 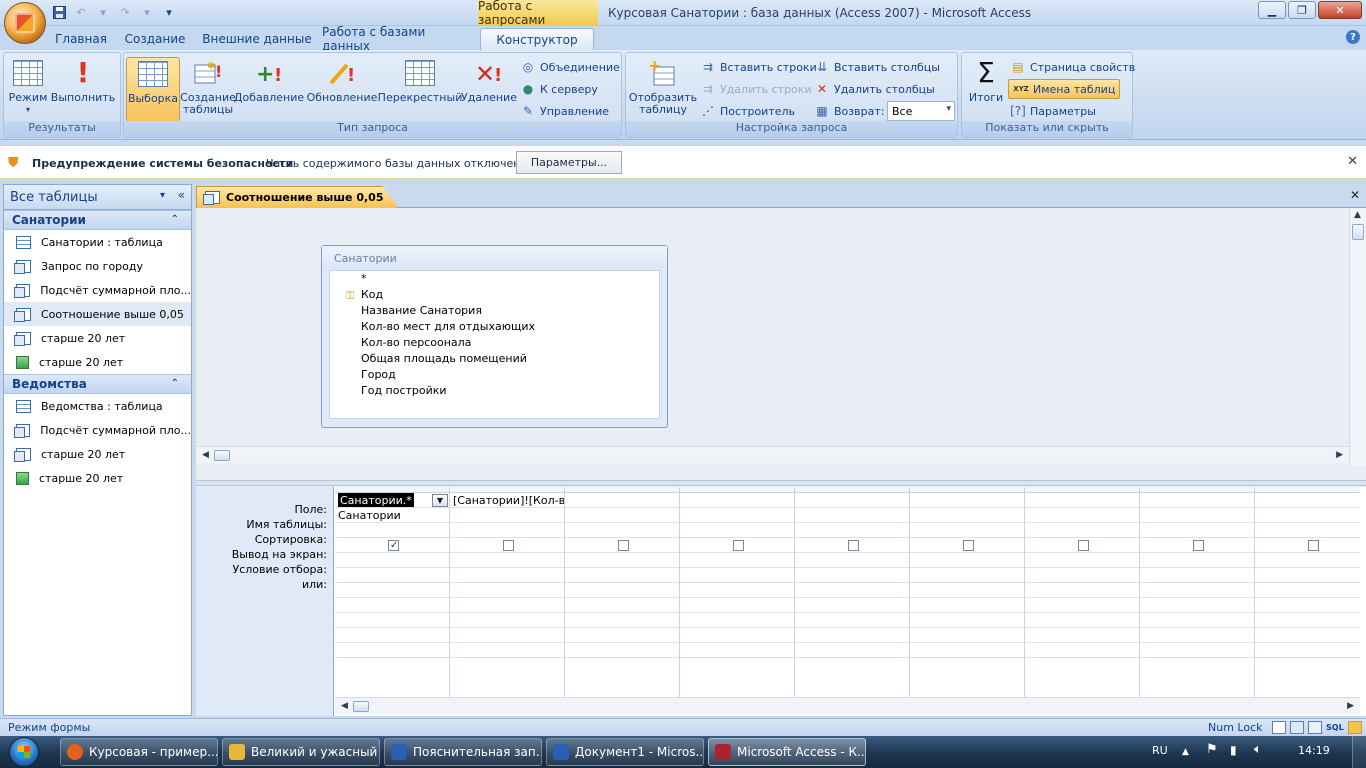 I want to click on parameters-button: [?] Параметры, so click(x=1053, y=111).